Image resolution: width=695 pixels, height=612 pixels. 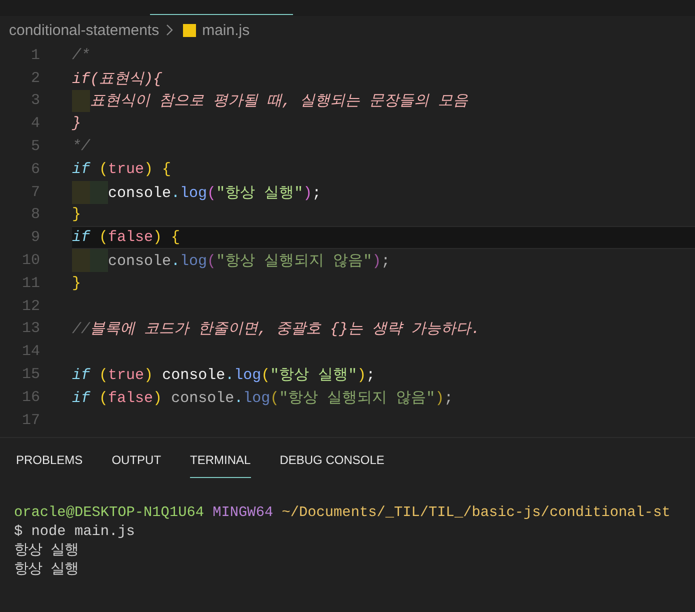 What do you see at coordinates (35, 101) in the screenshot?
I see `line-number: 3` at bounding box center [35, 101].